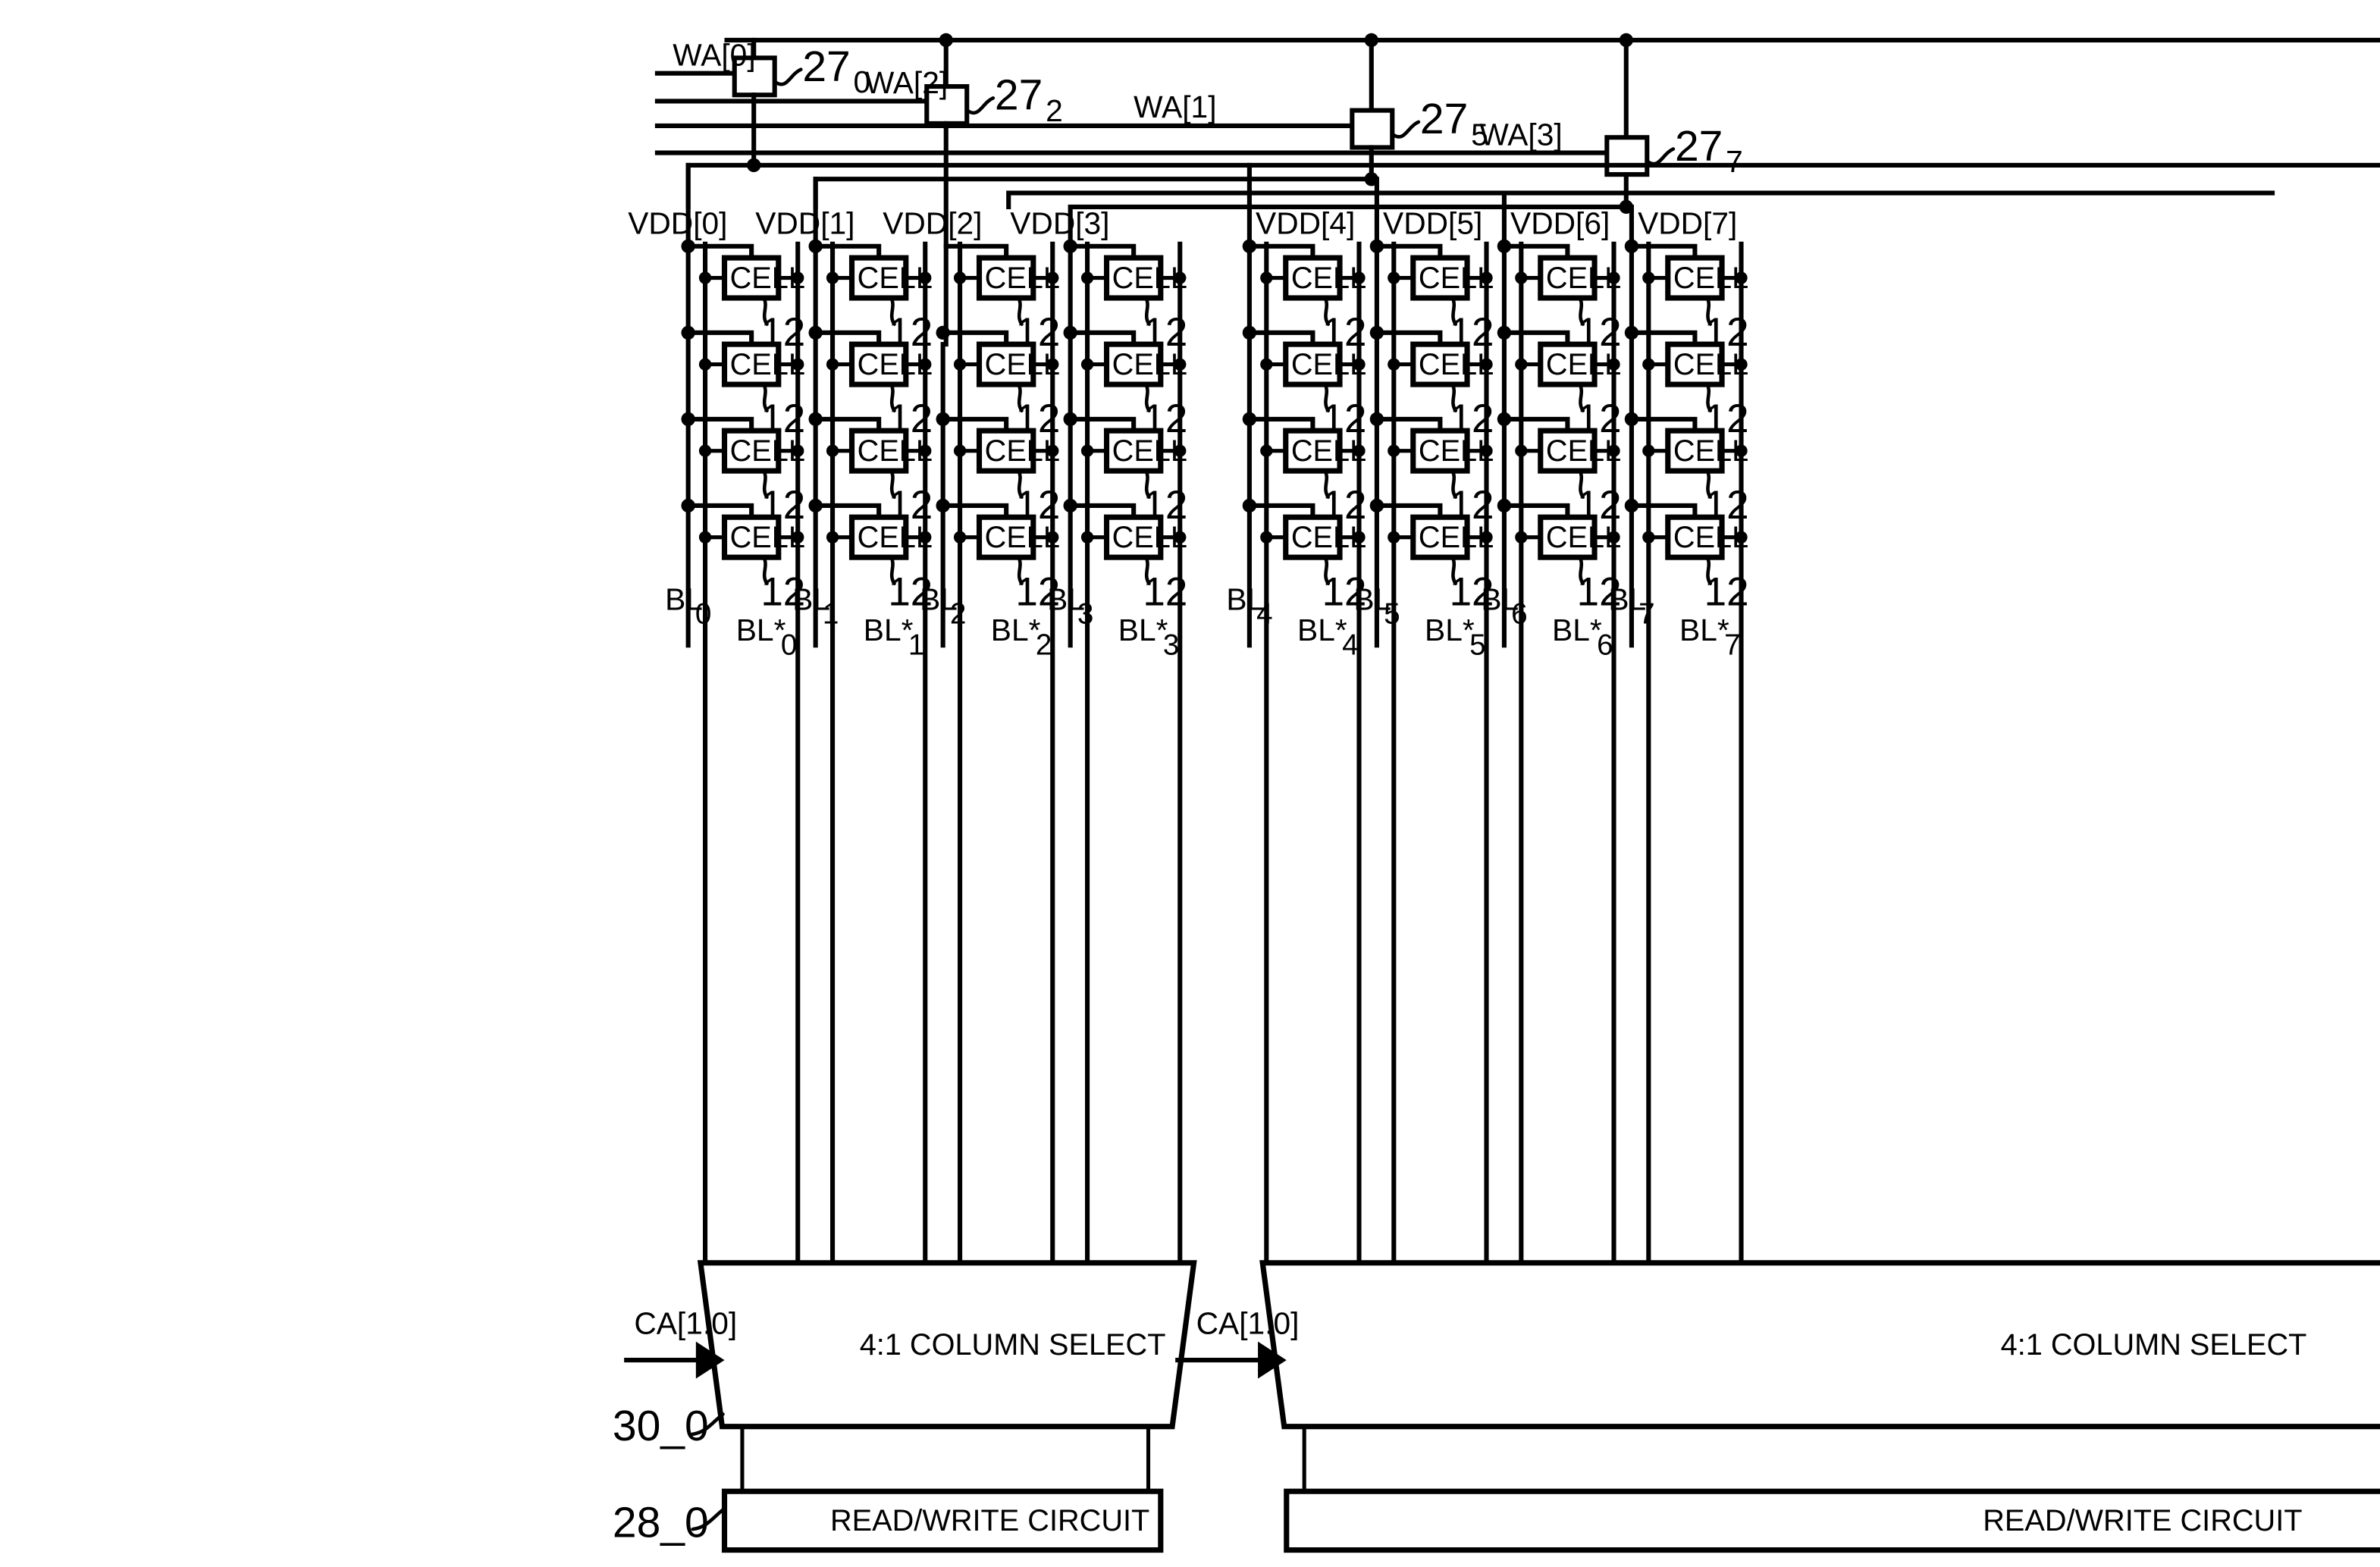 The image size is (2380, 1567). Describe the element at coordinates (1087, 364) in the screenshot. I see `junction-dot-c3-r1-bl` at that location.